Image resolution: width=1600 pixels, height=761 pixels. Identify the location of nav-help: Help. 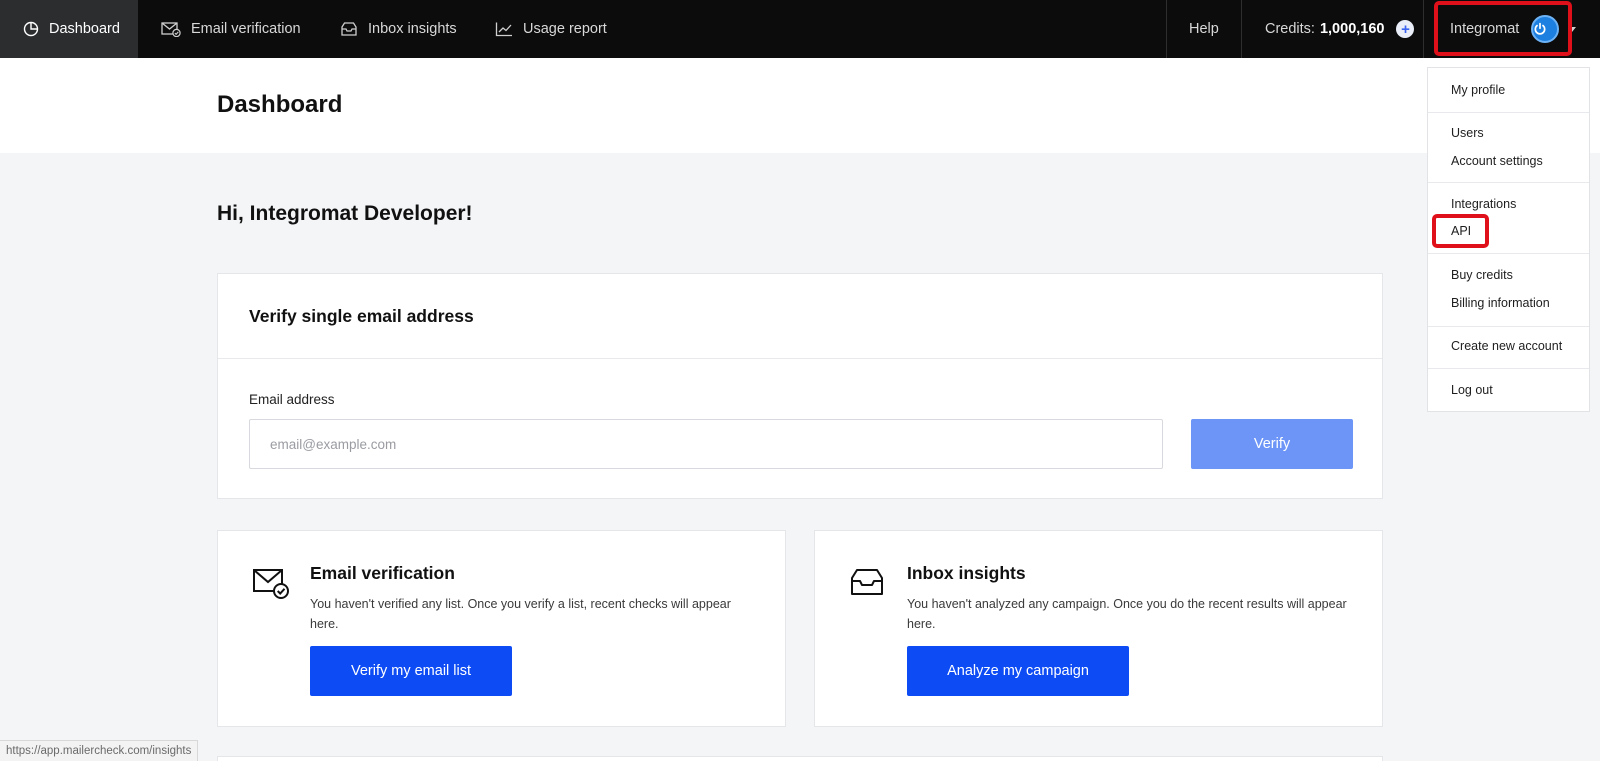
(1204, 29).